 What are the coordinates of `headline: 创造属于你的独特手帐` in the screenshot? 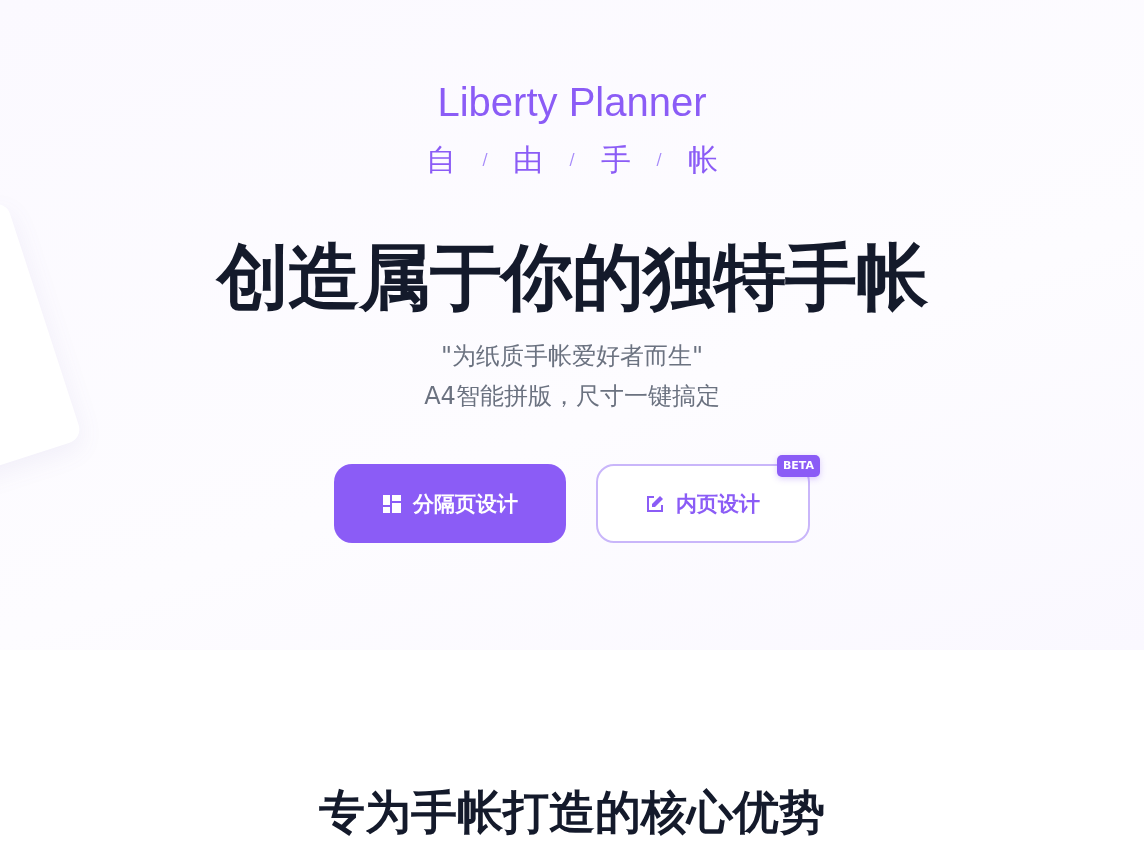 It's located at (572, 277).